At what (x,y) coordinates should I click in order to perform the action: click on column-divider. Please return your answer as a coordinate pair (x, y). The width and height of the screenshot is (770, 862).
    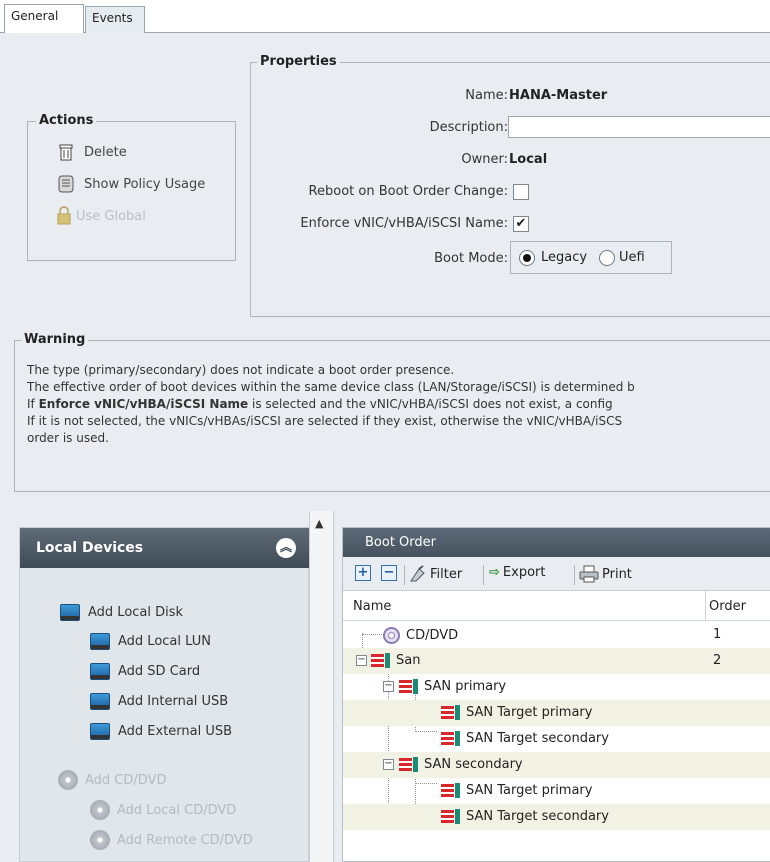
    Looking at the image, I should click on (705, 606).